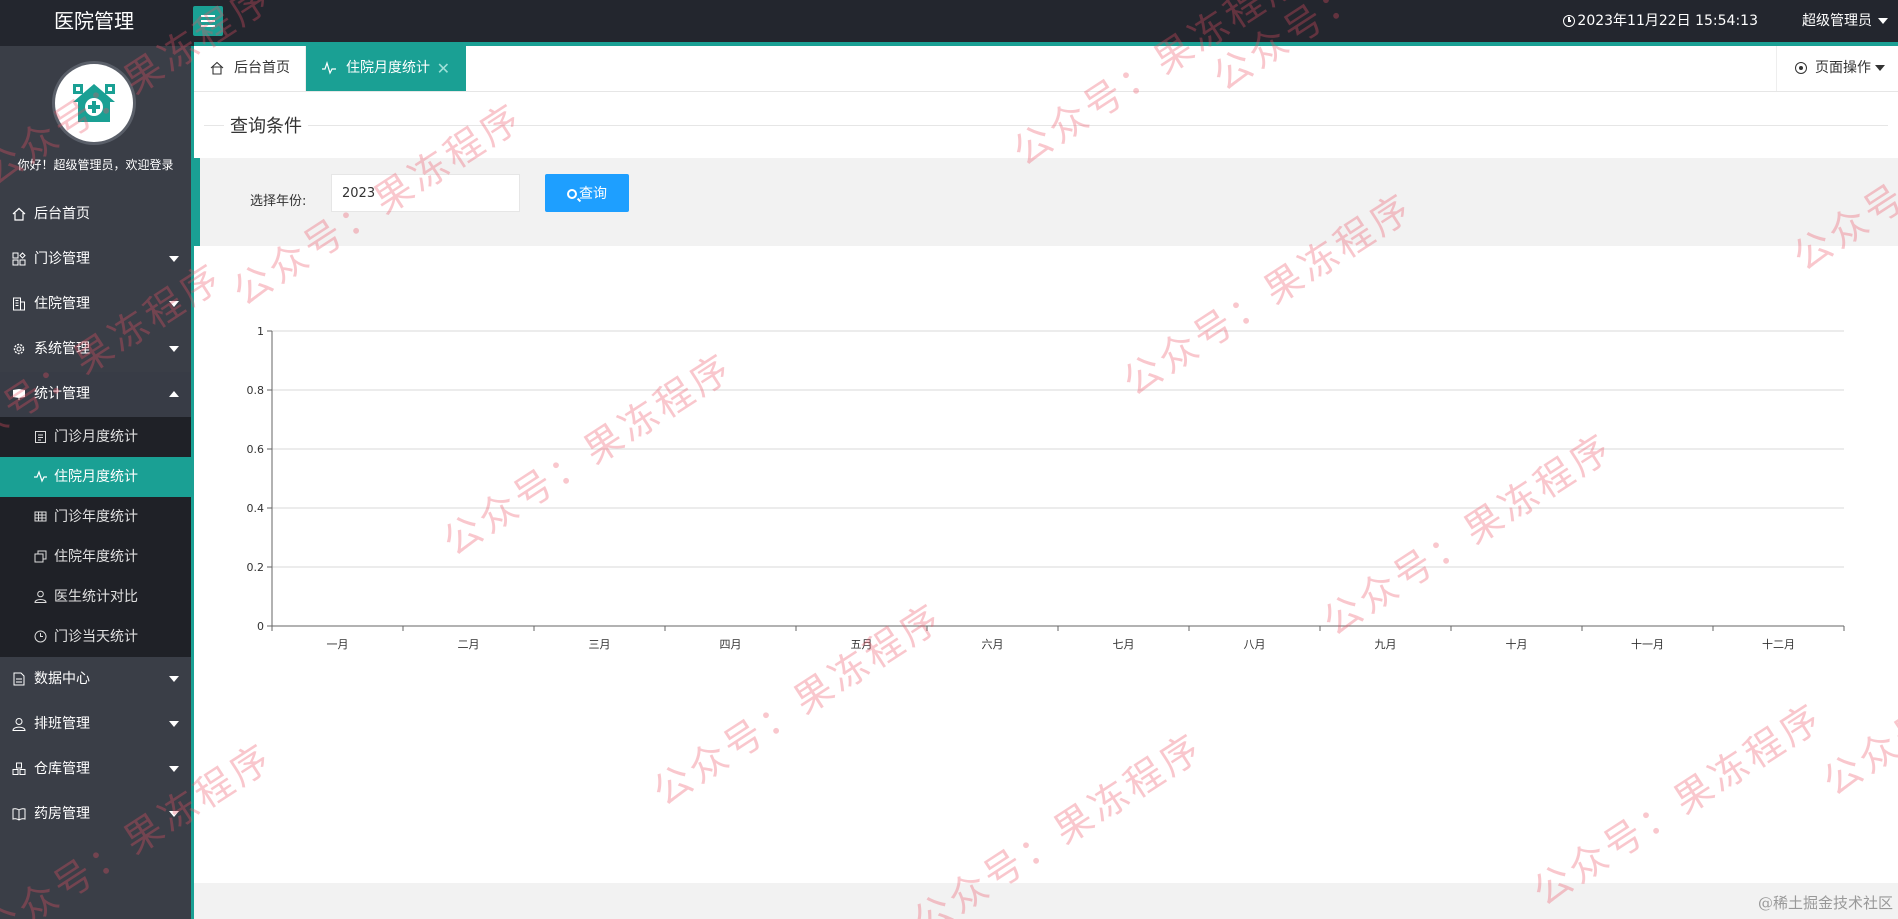 The height and width of the screenshot is (919, 1898). Describe the element at coordinates (1647, 644) in the screenshot. I see `x-tick-label: 十一月` at that location.